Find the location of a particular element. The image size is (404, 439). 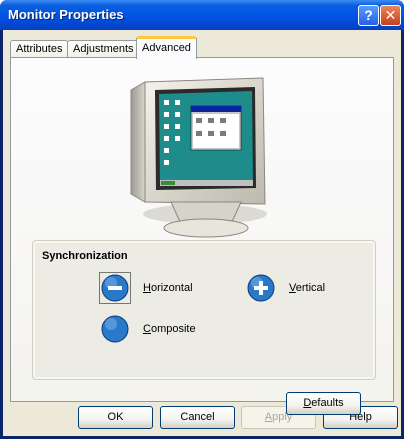

close-title-button: ✕ is located at coordinates (390, 15).